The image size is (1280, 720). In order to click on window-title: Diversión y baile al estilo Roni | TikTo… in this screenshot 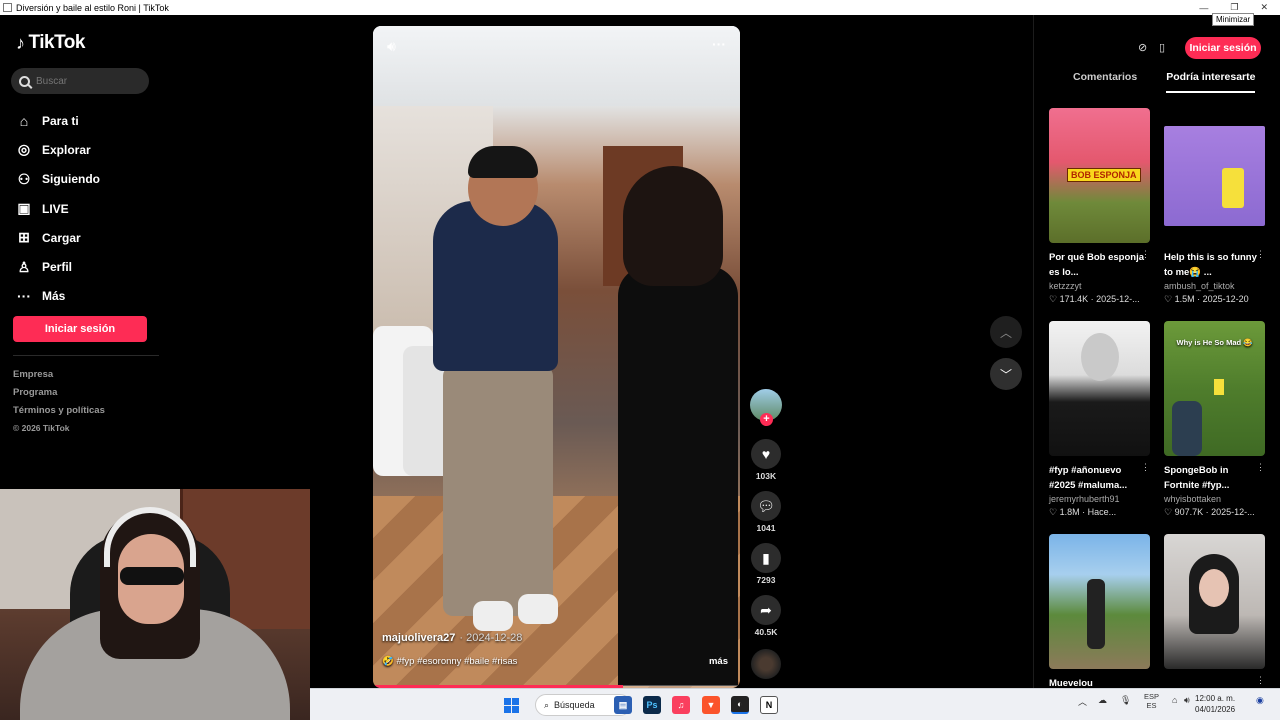, I will do `click(92, 7)`.